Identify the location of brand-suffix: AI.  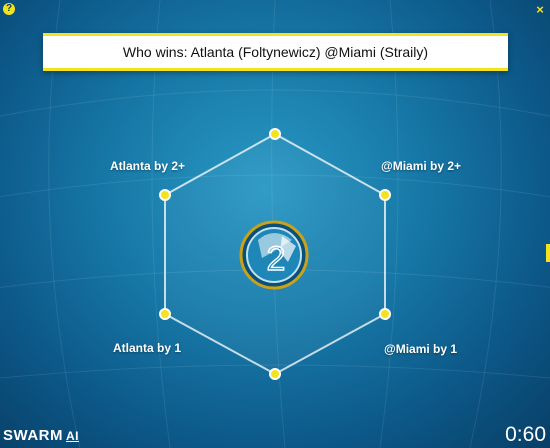
(72, 436).